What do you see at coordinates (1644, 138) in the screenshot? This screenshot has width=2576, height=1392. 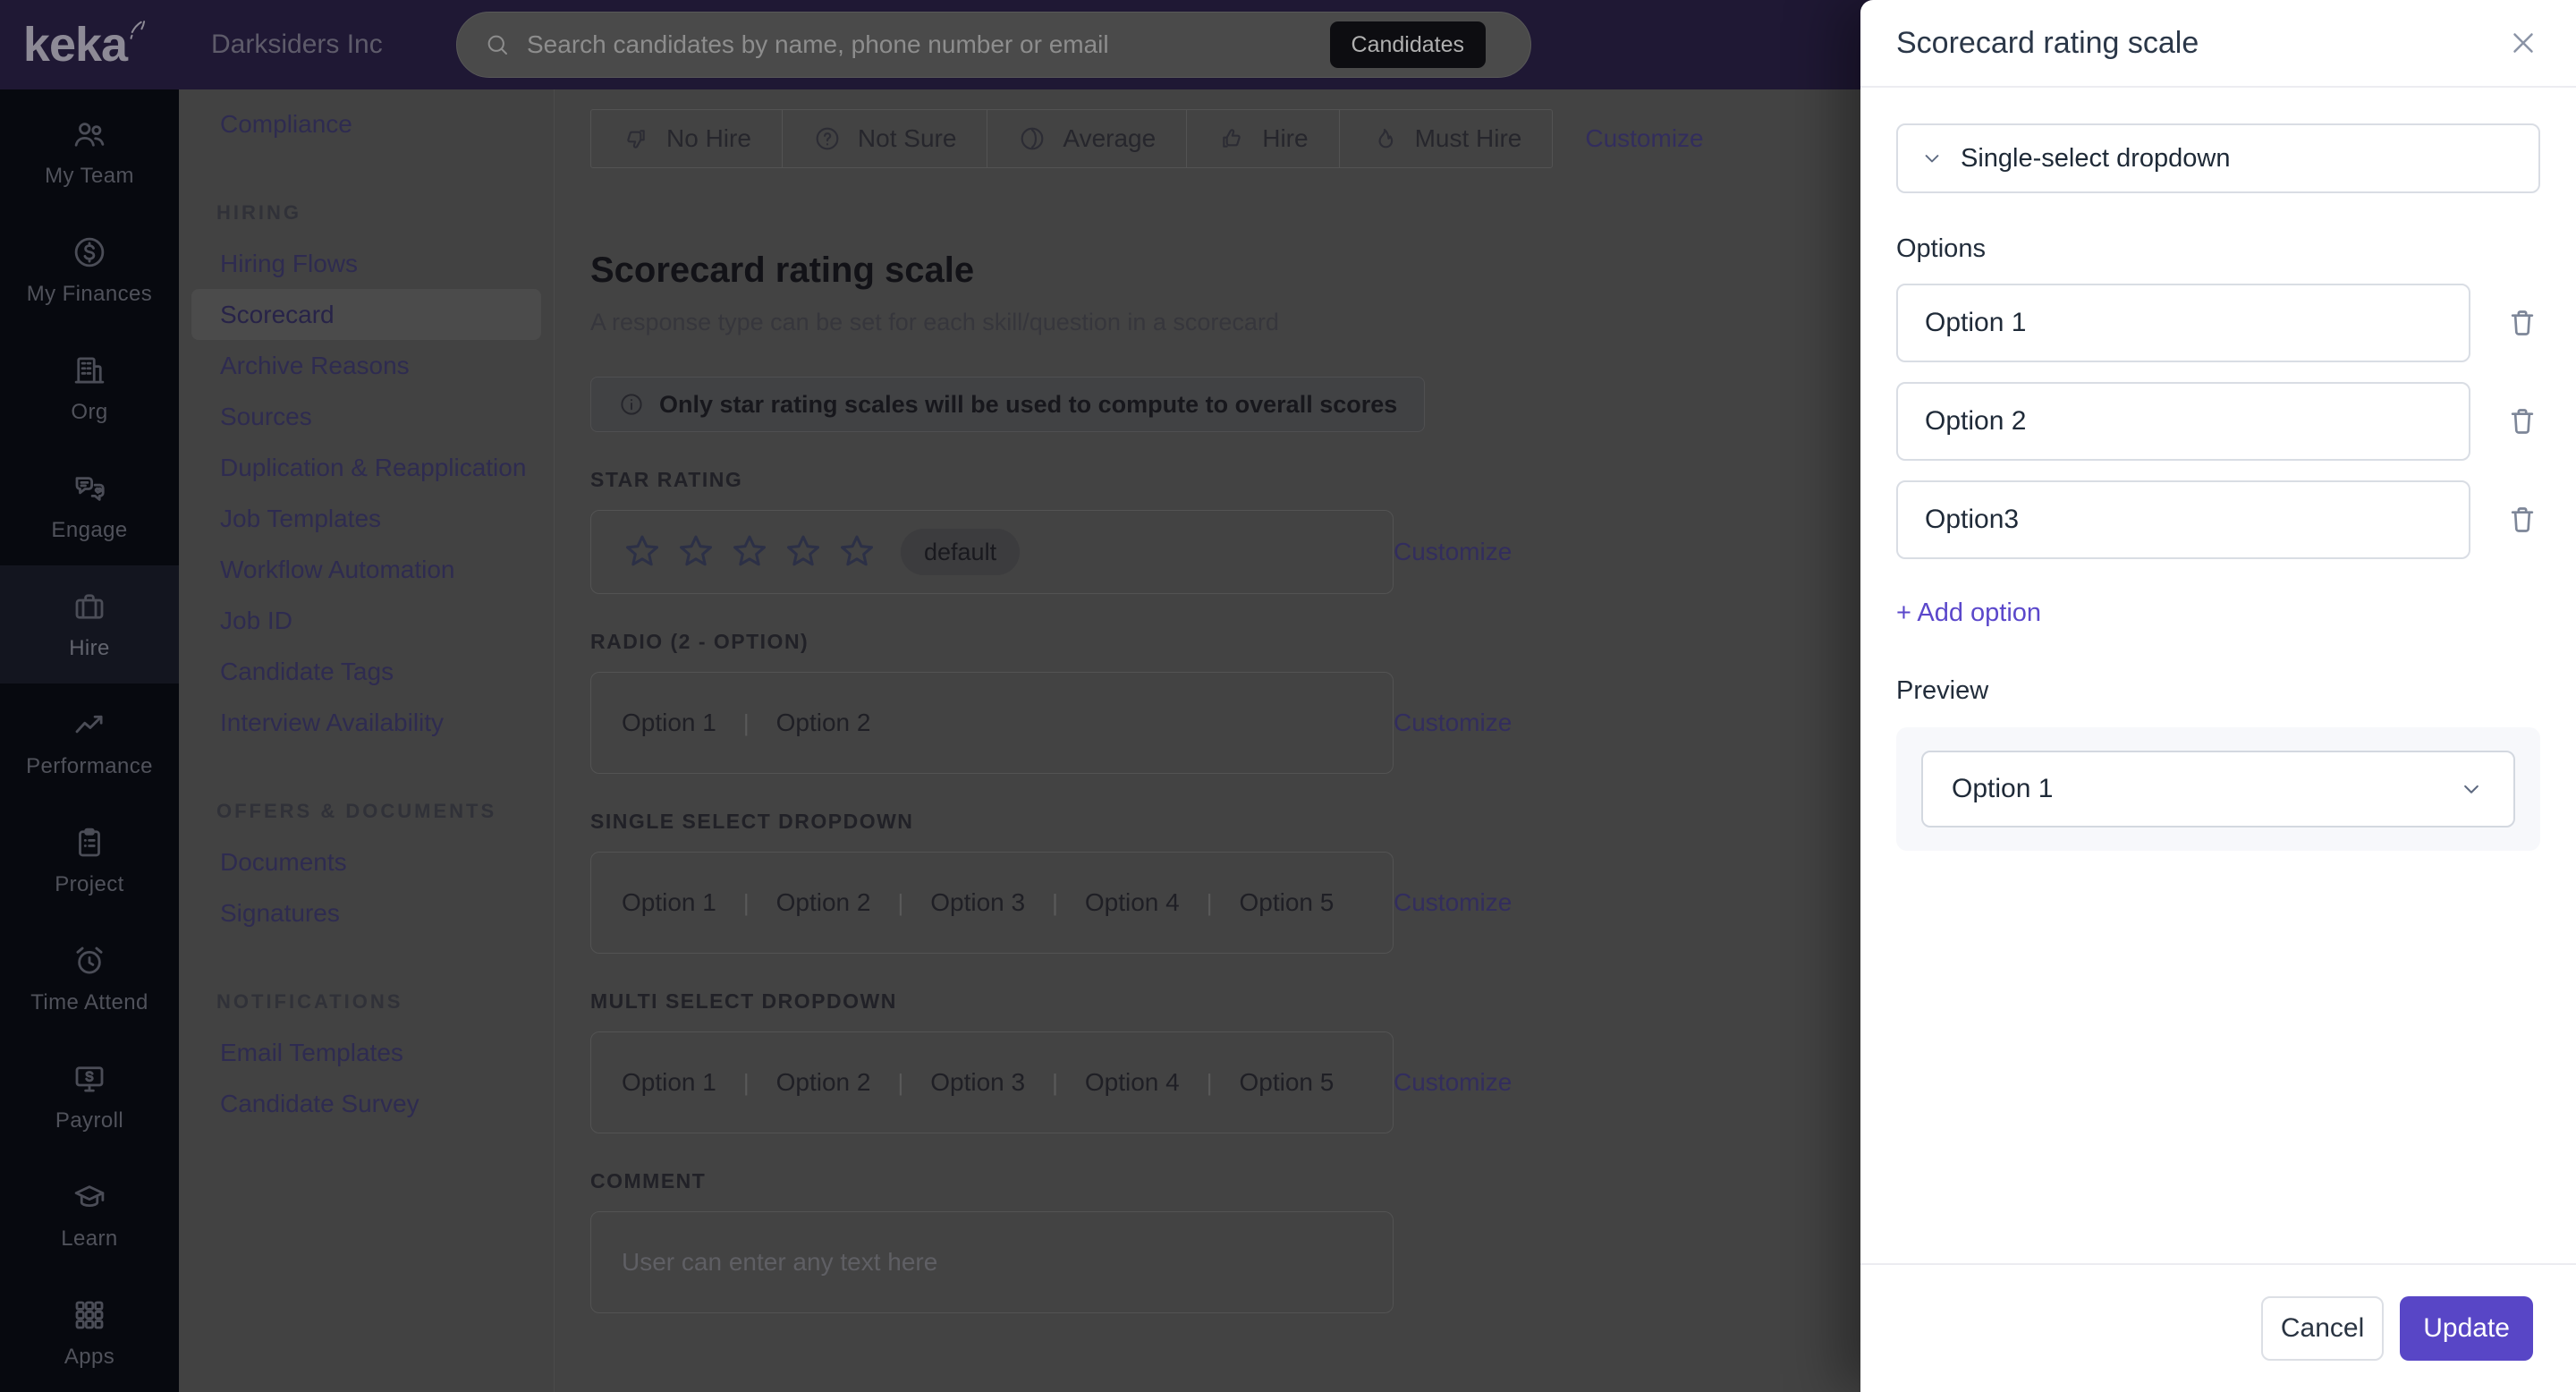 I see `customize-overall-link: Customize` at bounding box center [1644, 138].